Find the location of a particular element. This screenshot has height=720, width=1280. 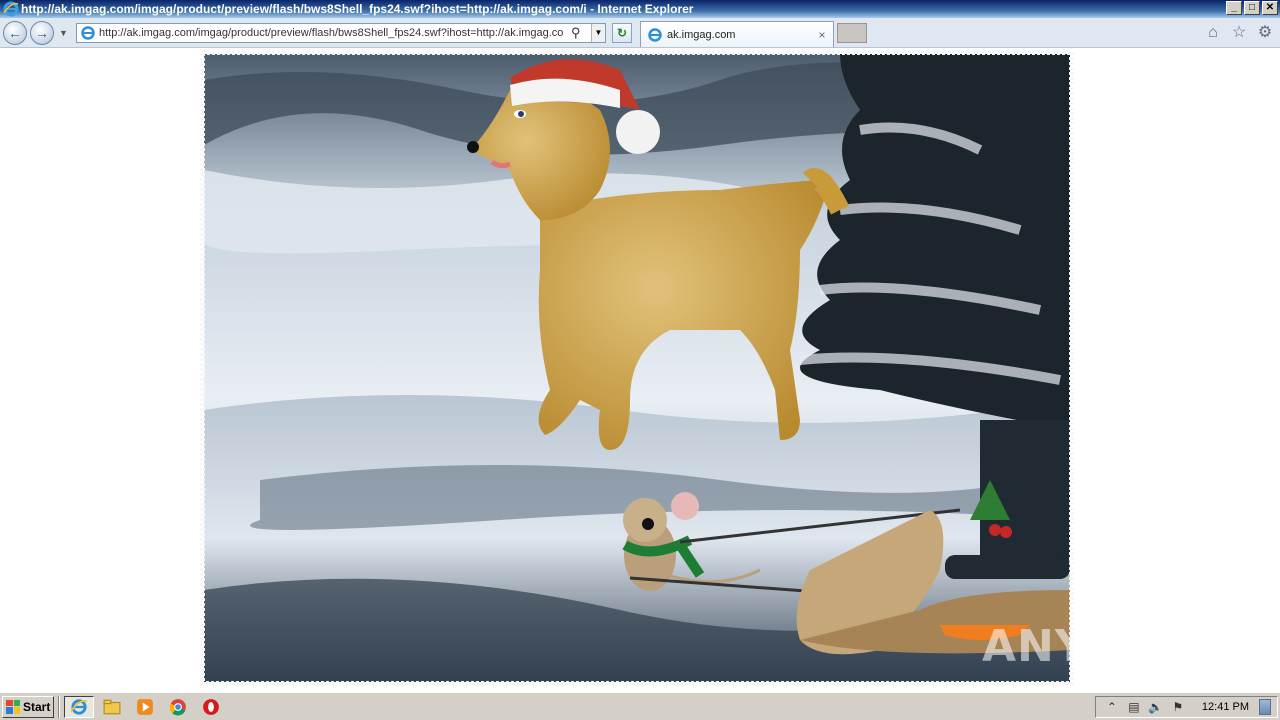

taskbar-file-explorer is located at coordinates (112, 707).